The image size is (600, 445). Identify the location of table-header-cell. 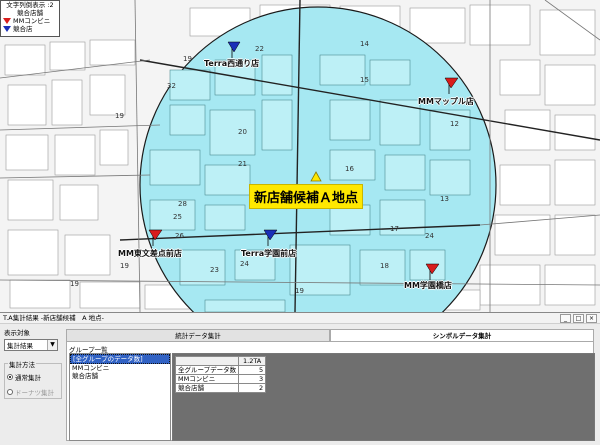
(207, 361).